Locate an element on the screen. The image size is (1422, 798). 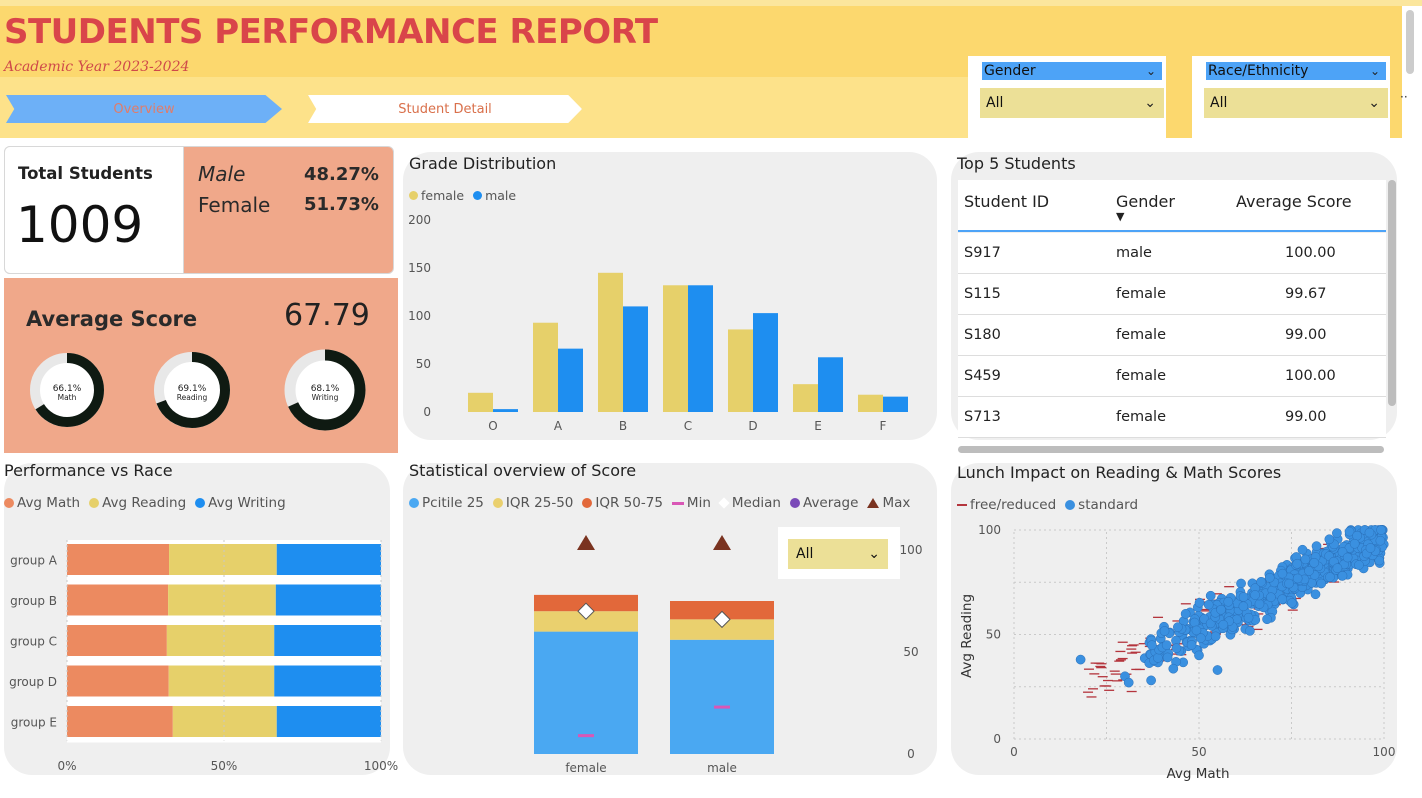
legend-iqr-50-75: IQR 50-75 is located at coordinates (622, 503).